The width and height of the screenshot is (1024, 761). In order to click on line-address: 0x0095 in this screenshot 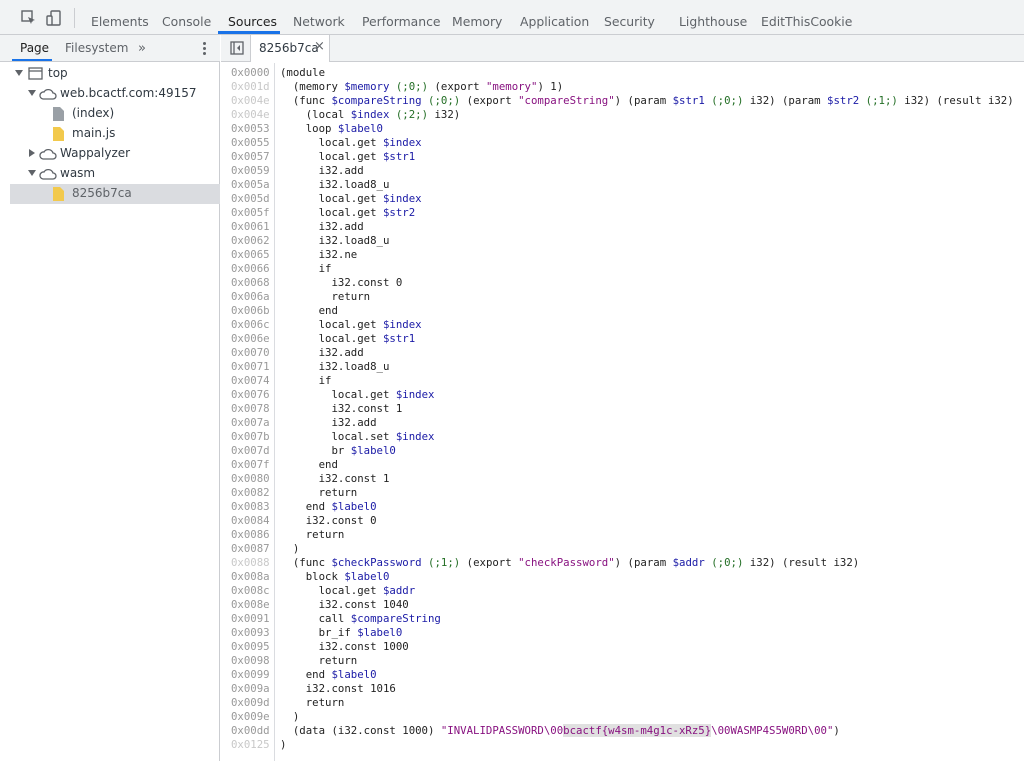, I will do `click(252, 647)`.